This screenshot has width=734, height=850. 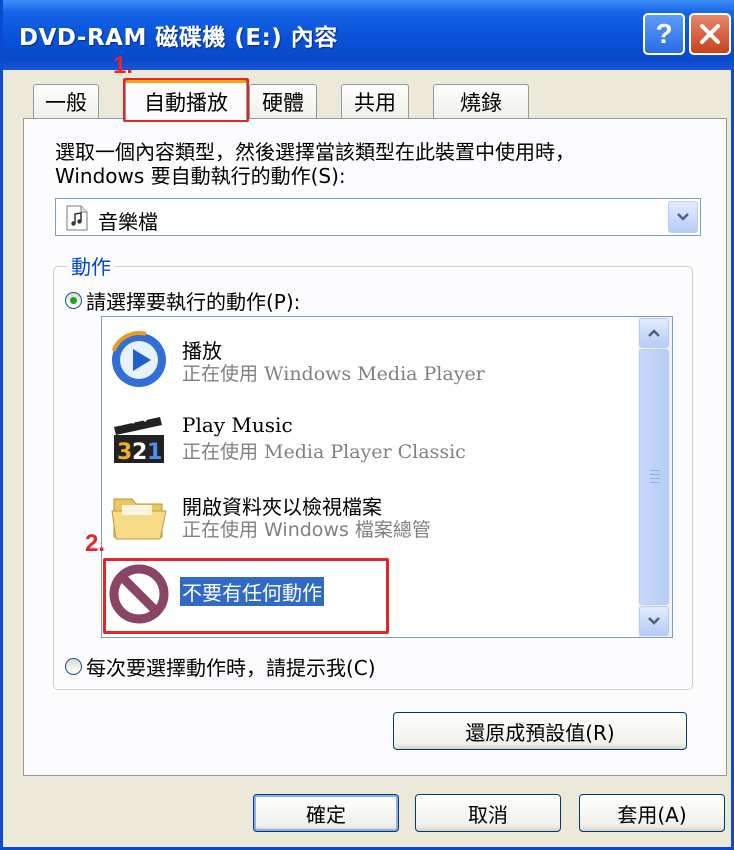 I want to click on folder-icon, so click(x=139, y=519).